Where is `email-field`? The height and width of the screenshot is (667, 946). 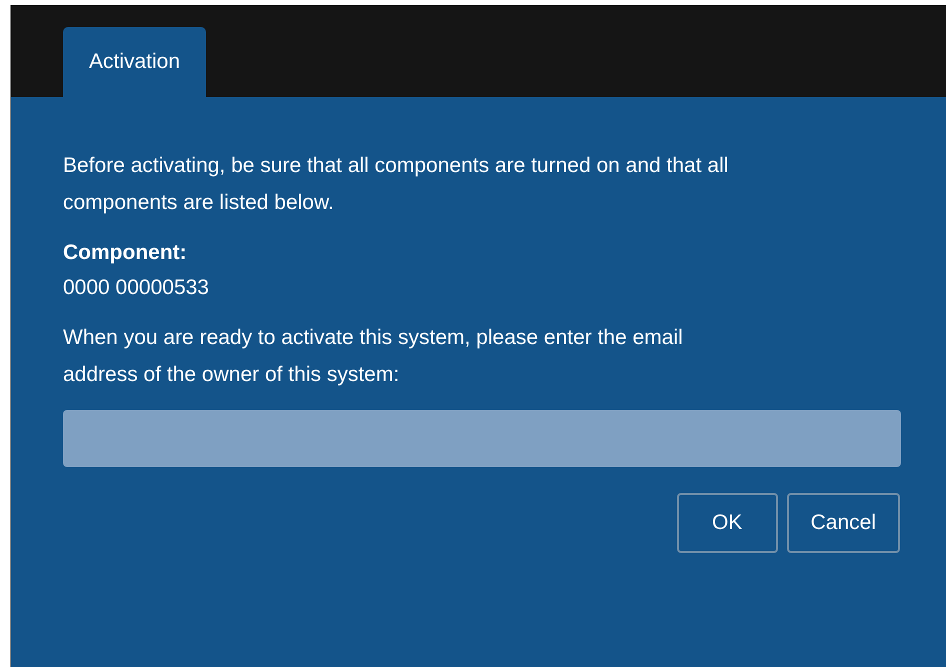 email-field is located at coordinates (482, 438).